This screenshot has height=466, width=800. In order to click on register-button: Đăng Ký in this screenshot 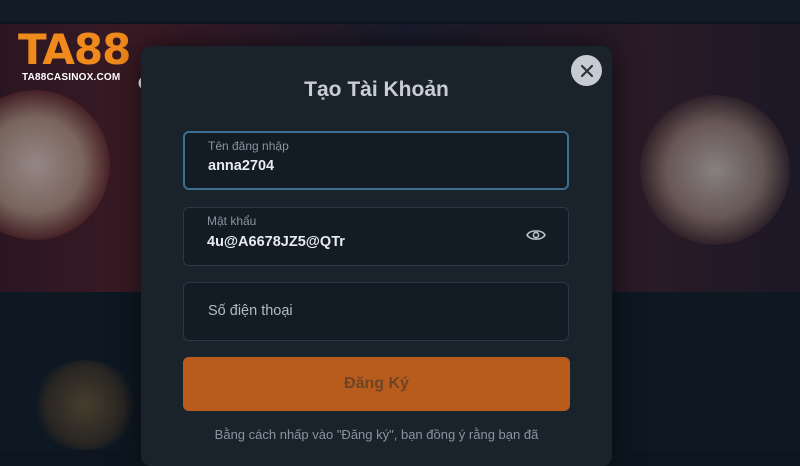, I will do `click(376, 384)`.